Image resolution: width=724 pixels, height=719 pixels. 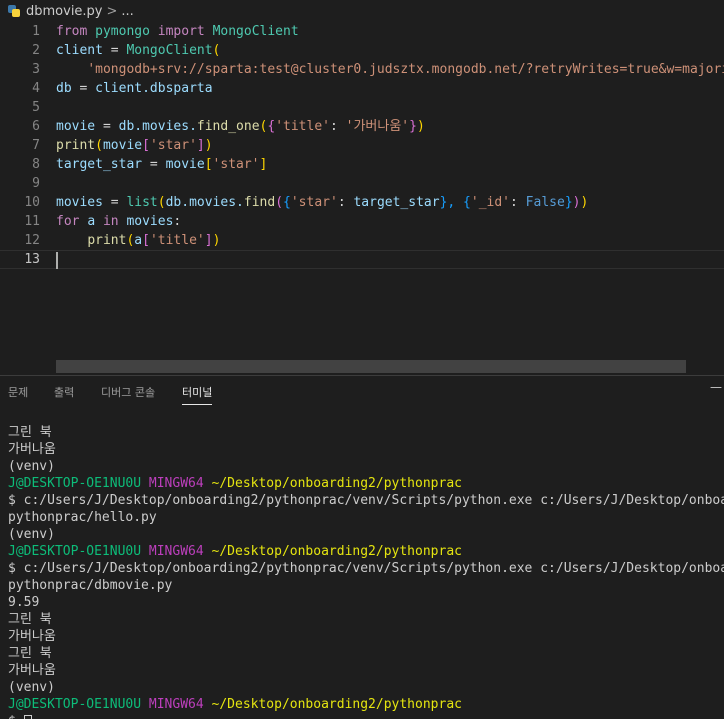 I want to click on chevron-right-icon: >, so click(x=112, y=11).